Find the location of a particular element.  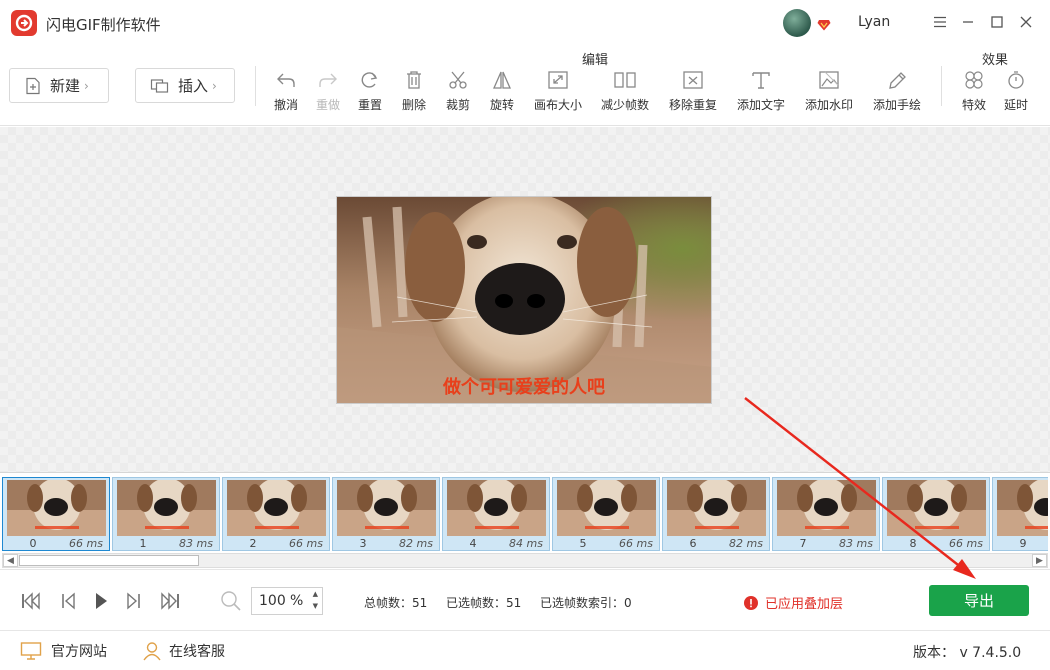

previous-frame-icon is located at coordinates (68, 601).